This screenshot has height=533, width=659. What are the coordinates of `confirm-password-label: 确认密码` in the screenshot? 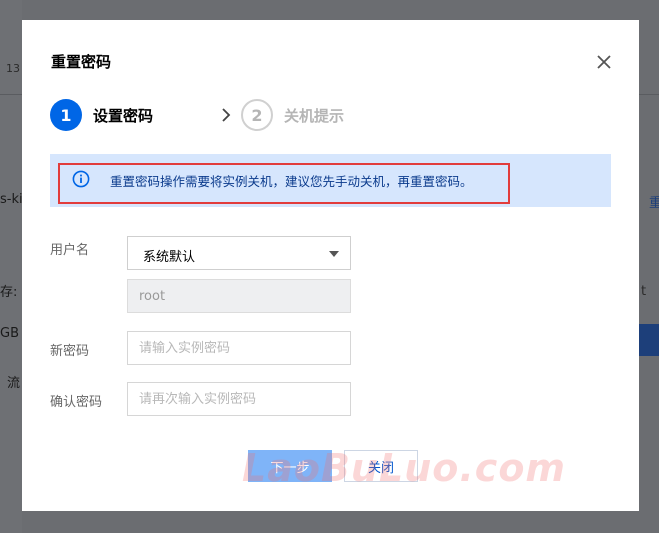 It's located at (76, 402).